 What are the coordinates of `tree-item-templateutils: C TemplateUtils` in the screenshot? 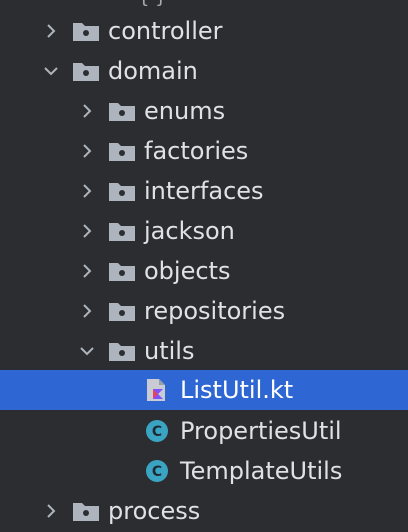 It's located at (204, 471).